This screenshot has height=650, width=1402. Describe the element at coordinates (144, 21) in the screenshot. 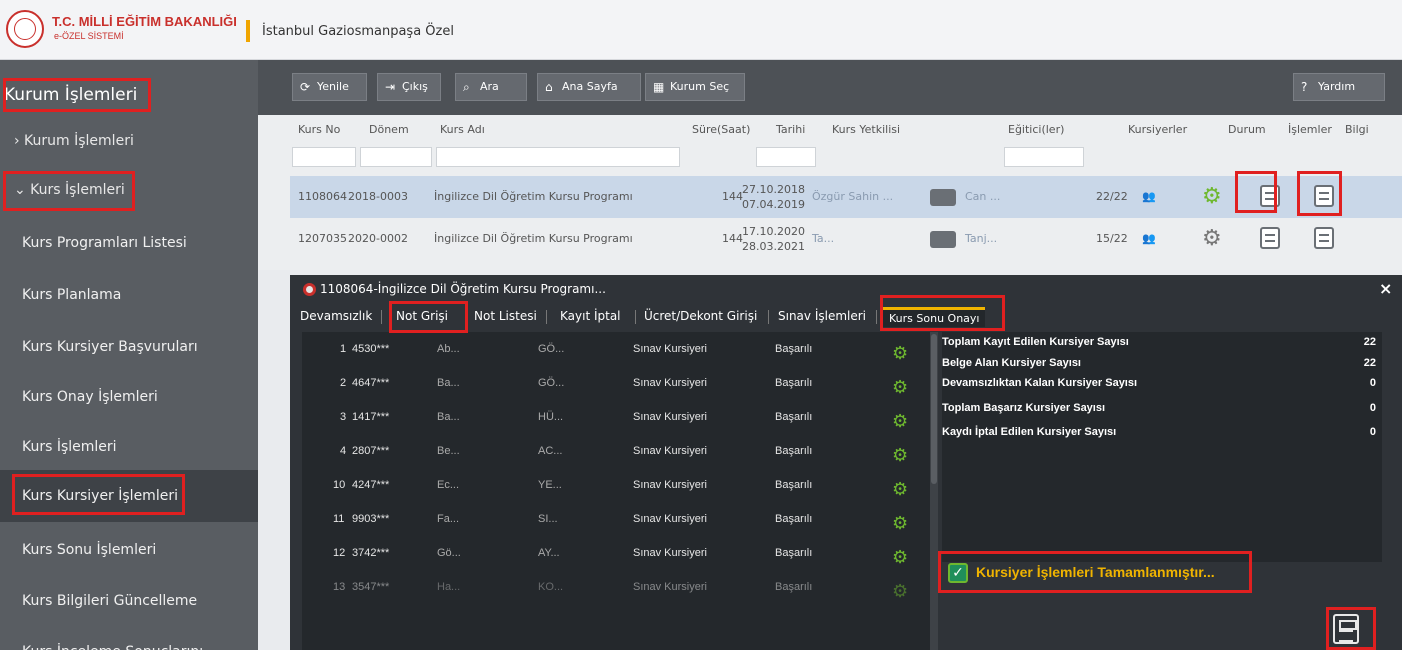

I see `ministry-title: T.C. MİLLİ EĞİTİM BAKANLIĞI` at that location.